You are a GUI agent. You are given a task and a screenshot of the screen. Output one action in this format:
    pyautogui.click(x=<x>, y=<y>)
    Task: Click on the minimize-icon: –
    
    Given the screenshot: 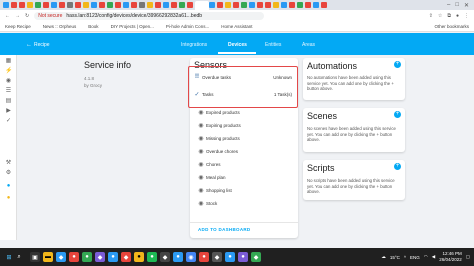 What is the action you would take?
    pyautogui.click(x=448, y=5)
    